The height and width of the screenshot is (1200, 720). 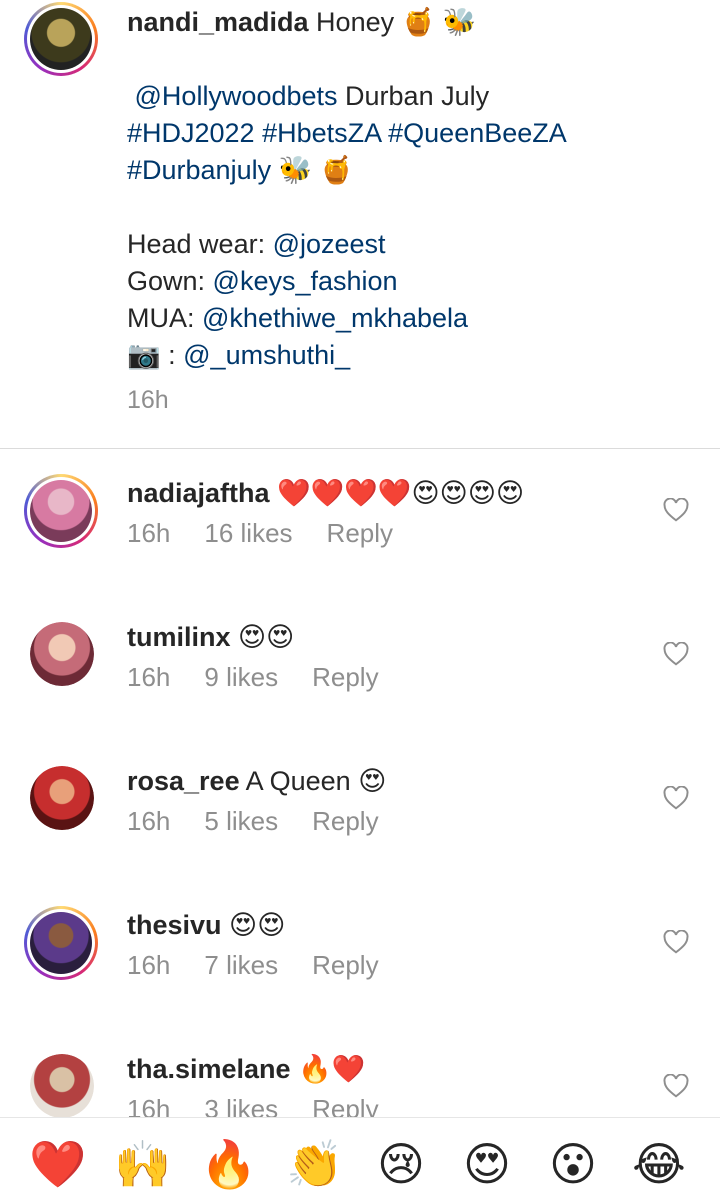 I want to click on hashtag-durbanjuly: #Durbanjuly, so click(x=199, y=170).